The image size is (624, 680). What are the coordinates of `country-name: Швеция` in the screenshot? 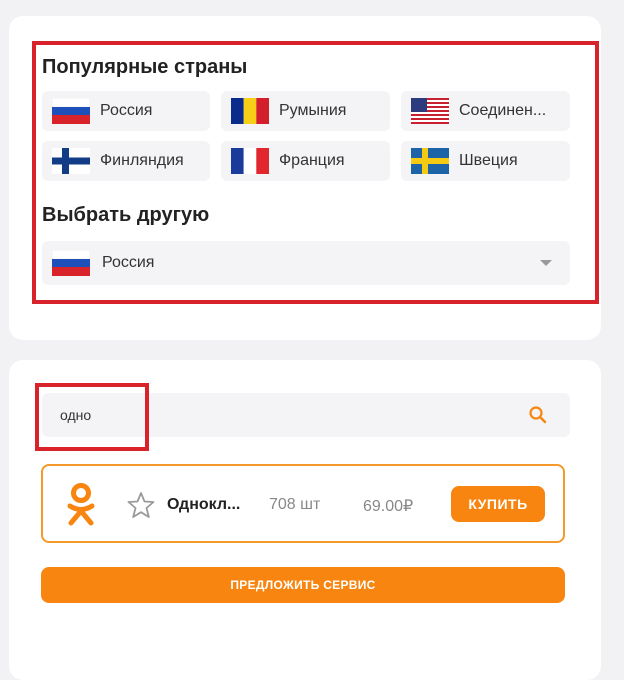 It's located at (488, 160).